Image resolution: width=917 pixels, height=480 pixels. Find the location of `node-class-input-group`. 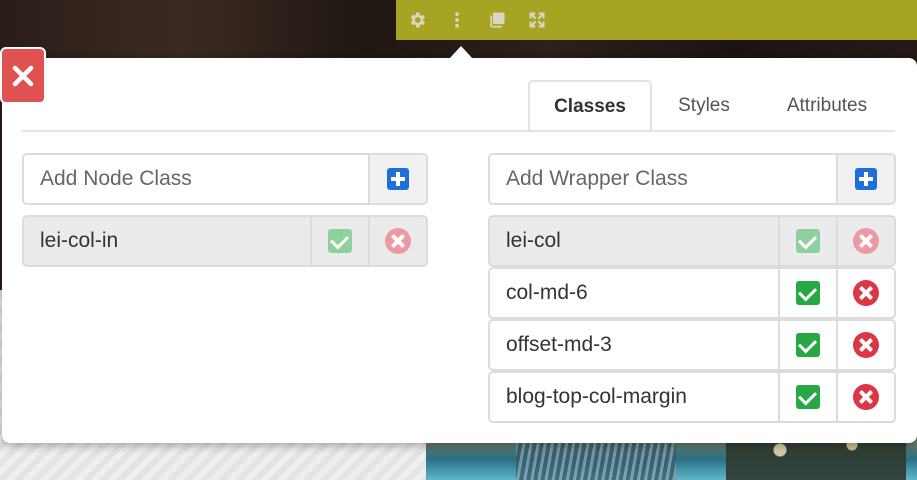

node-class-input-group is located at coordinates (225, 179).